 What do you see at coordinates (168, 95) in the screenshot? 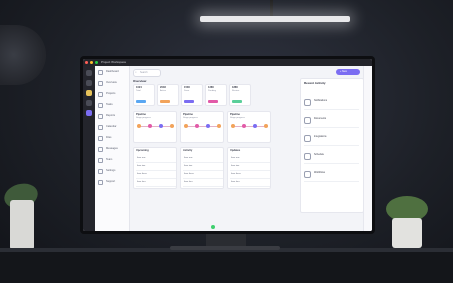
I see `stat-card: 2048 Active` at bounding box center [168, 95].